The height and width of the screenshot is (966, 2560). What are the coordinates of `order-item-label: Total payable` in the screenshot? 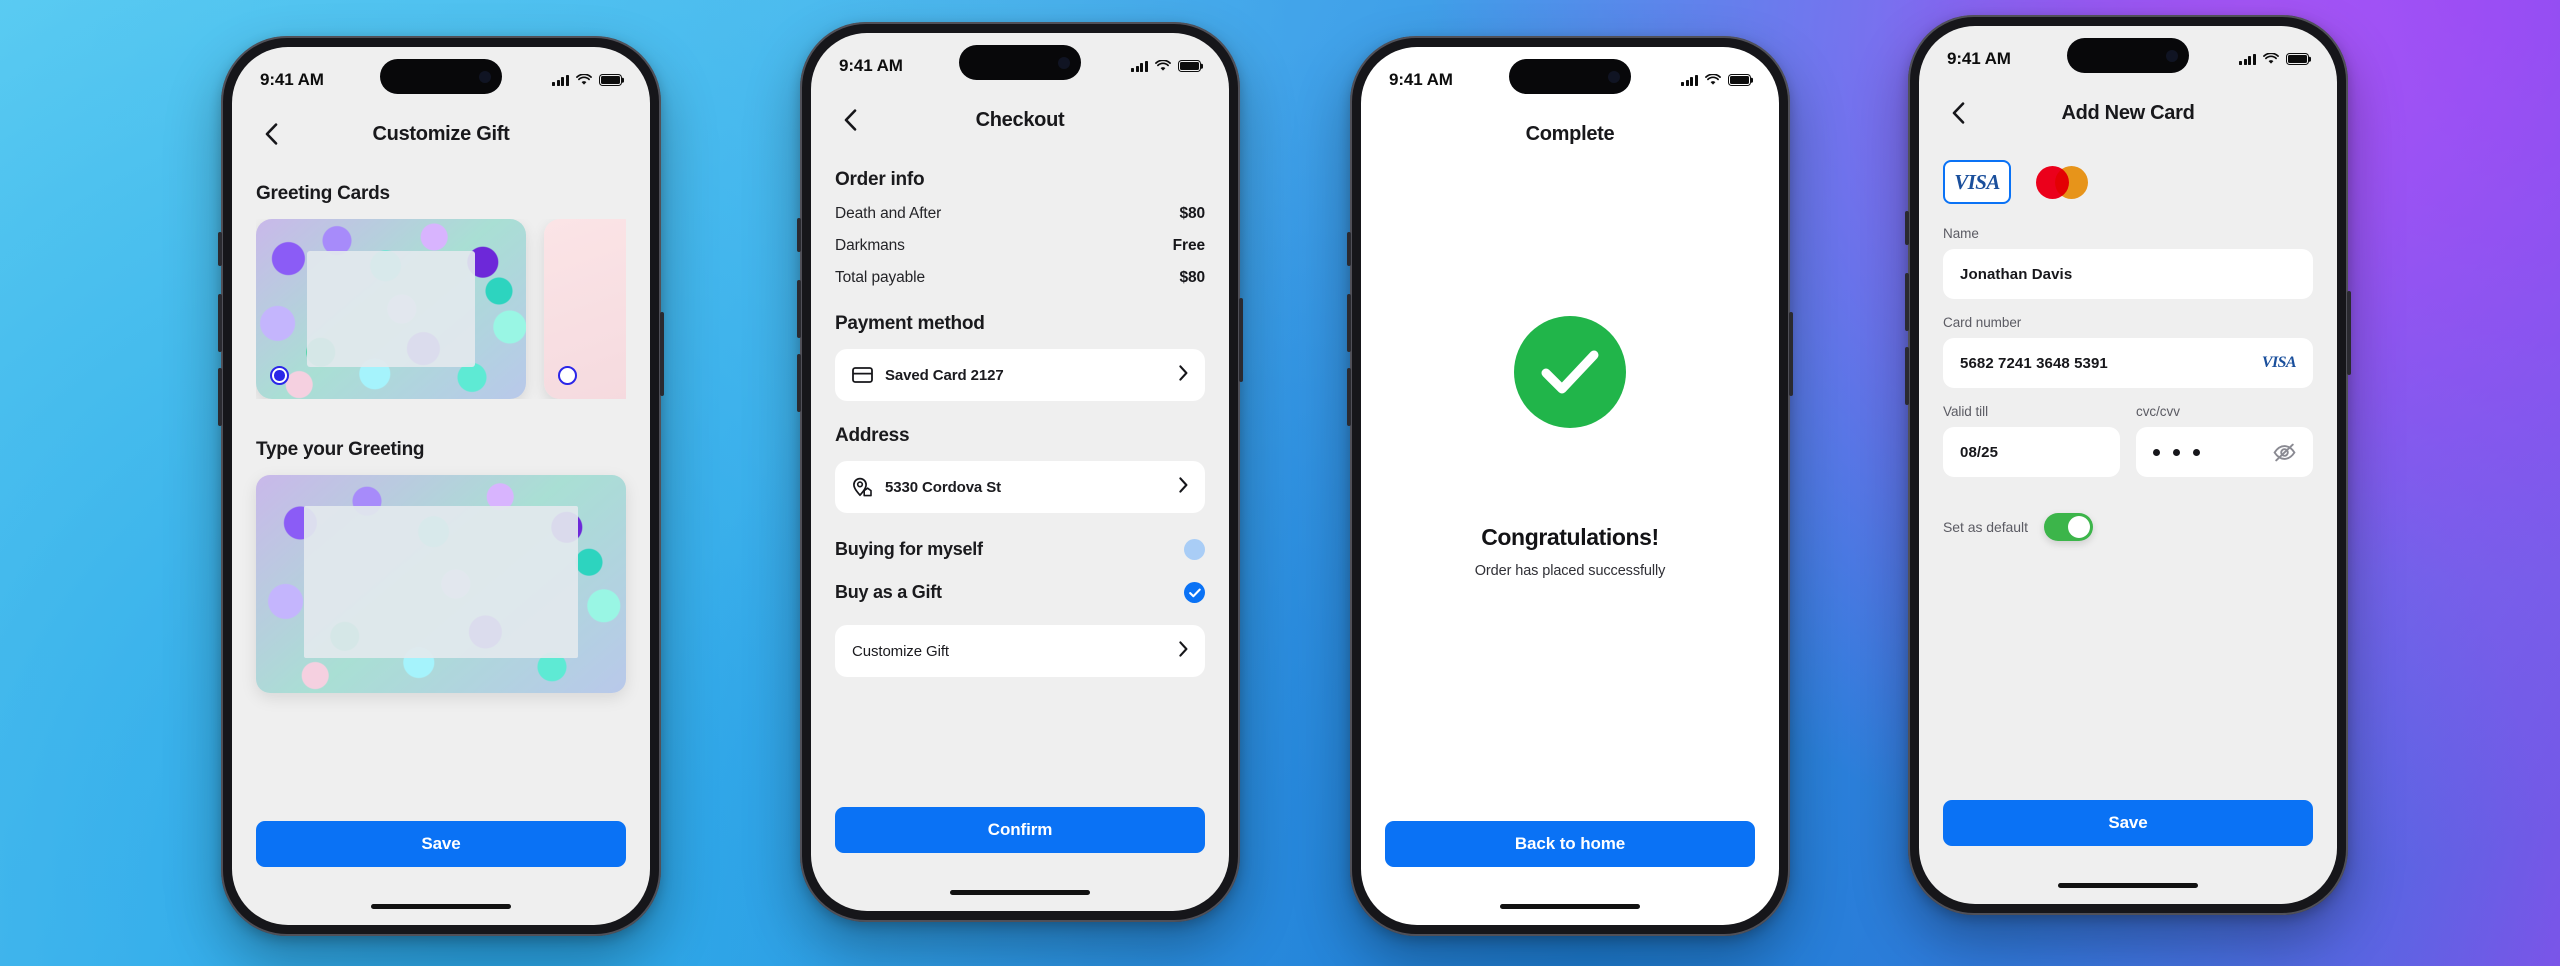 It's located at (880, 277).